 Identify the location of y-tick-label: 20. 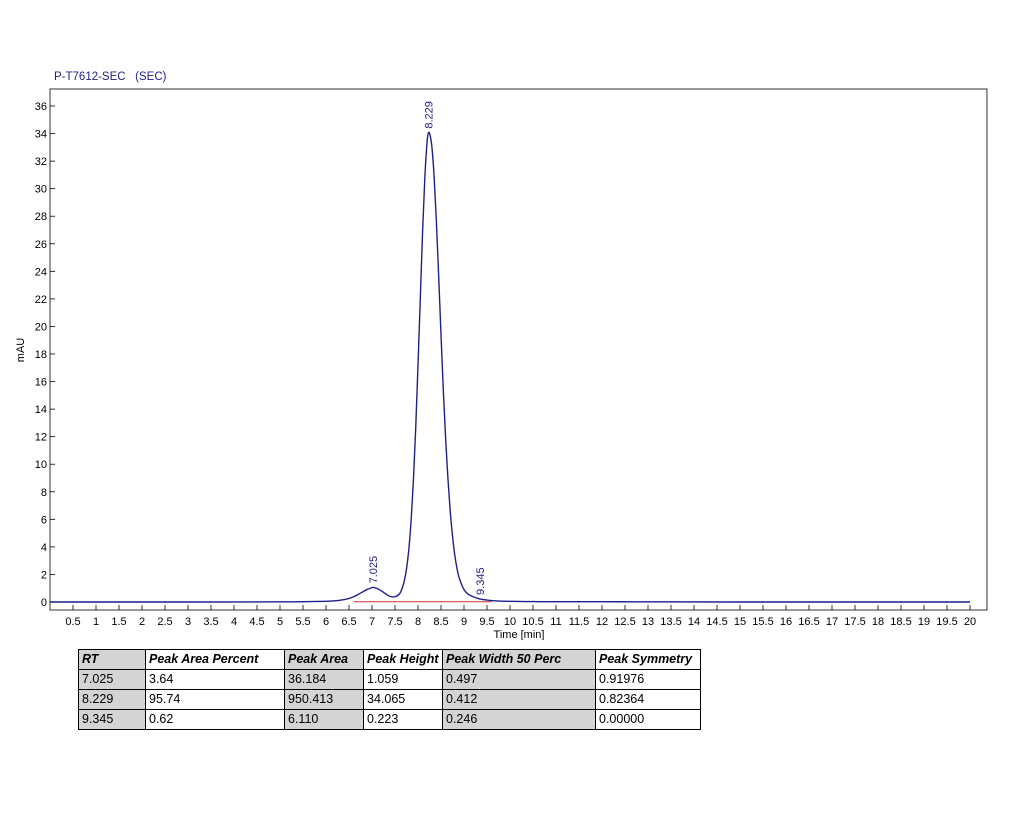
(41, 327).